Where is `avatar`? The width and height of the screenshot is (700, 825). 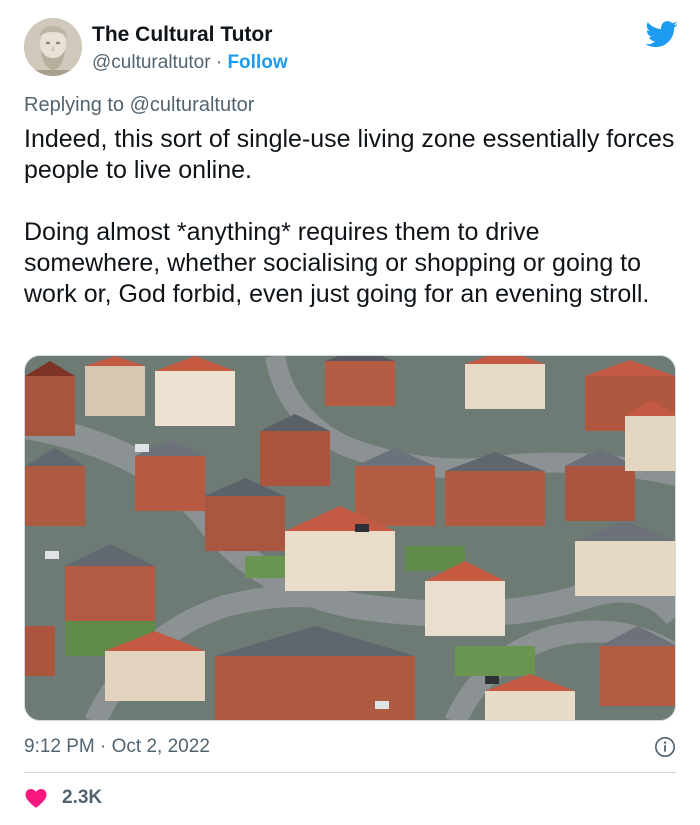 avatar is located at coordinates (53, 47).